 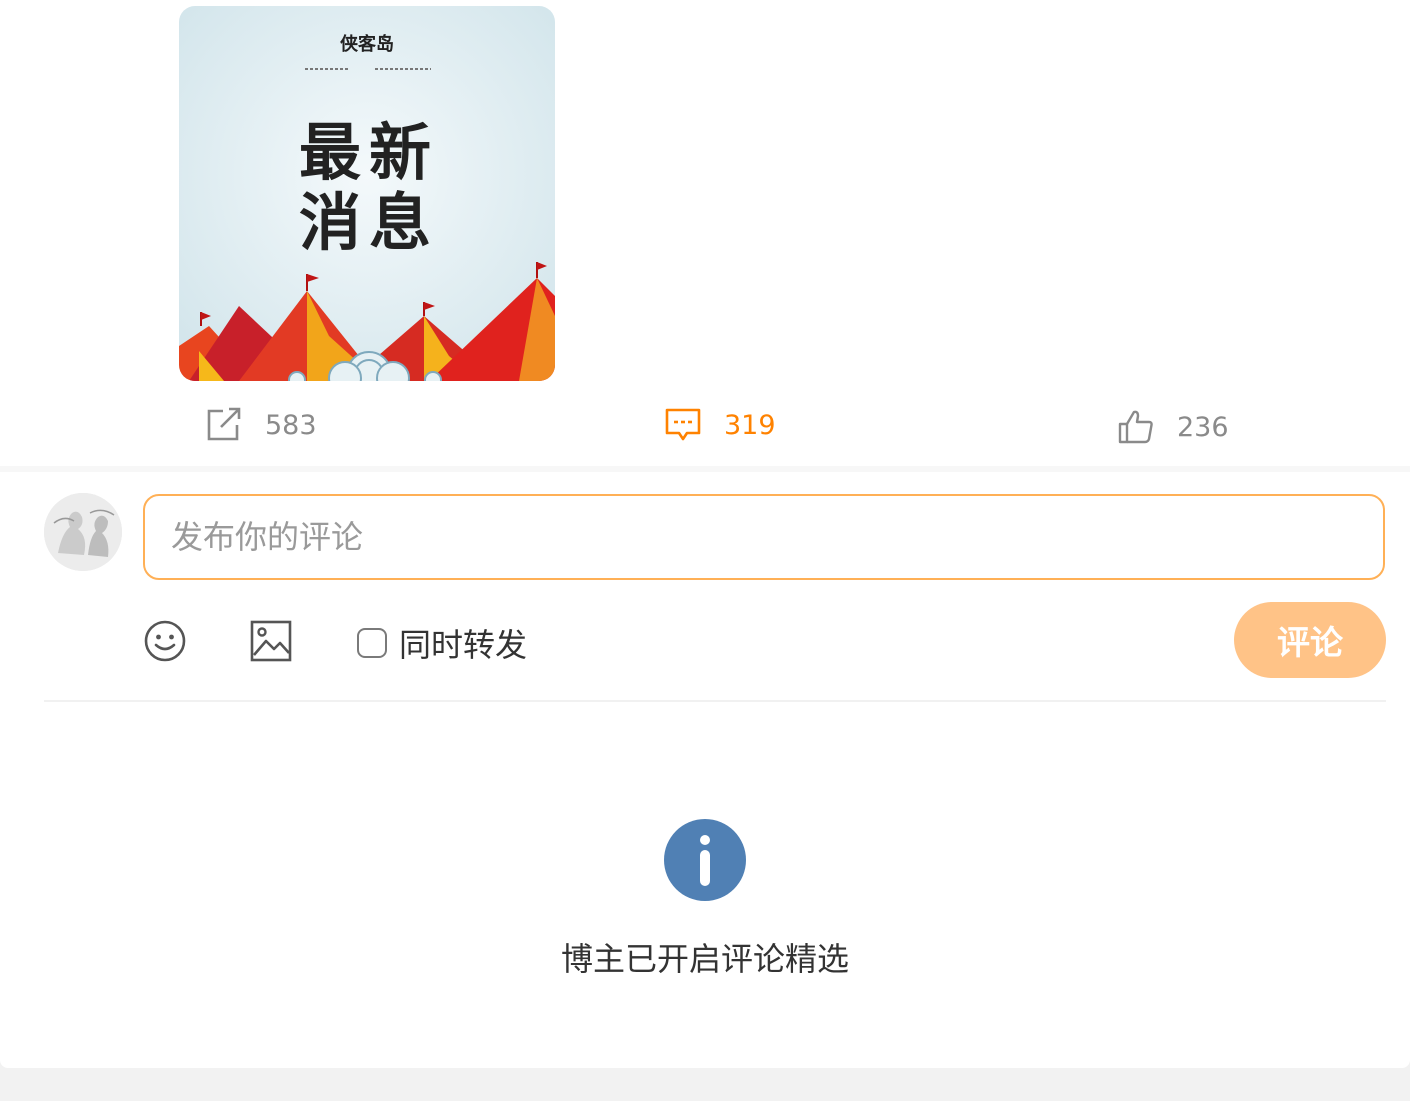 I want to click on post-image: 侠客岛 最新 消息, so click(x=367, y=193).